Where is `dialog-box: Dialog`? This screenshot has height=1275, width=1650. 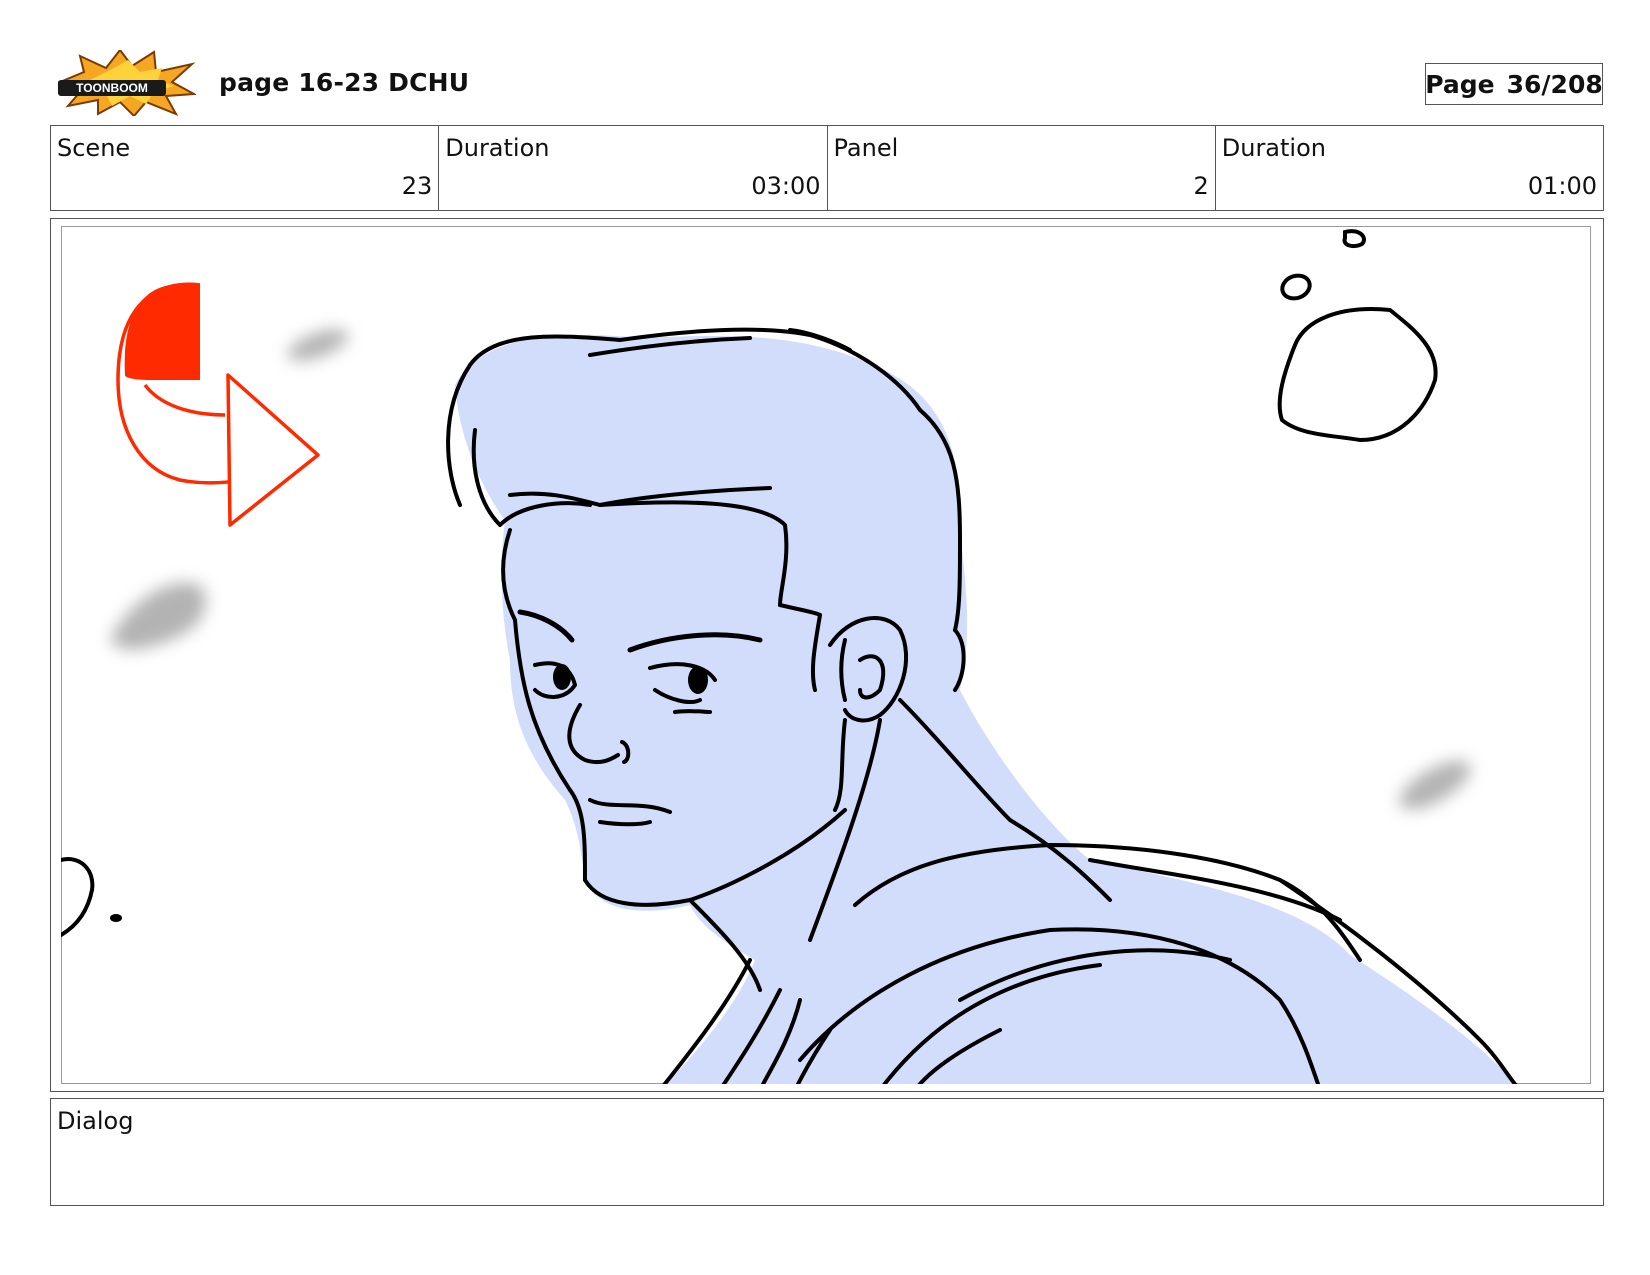
dialog-box: Dialog is located at coordinates (827, 1152).